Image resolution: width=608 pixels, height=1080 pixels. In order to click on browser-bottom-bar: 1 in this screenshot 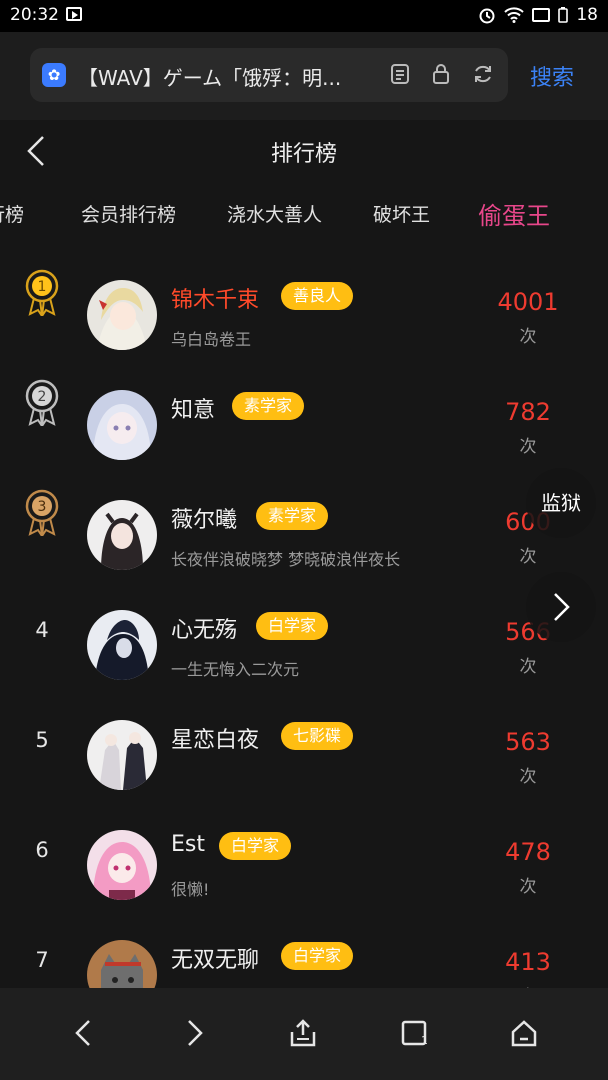, I will do `click(304, 1034)`.